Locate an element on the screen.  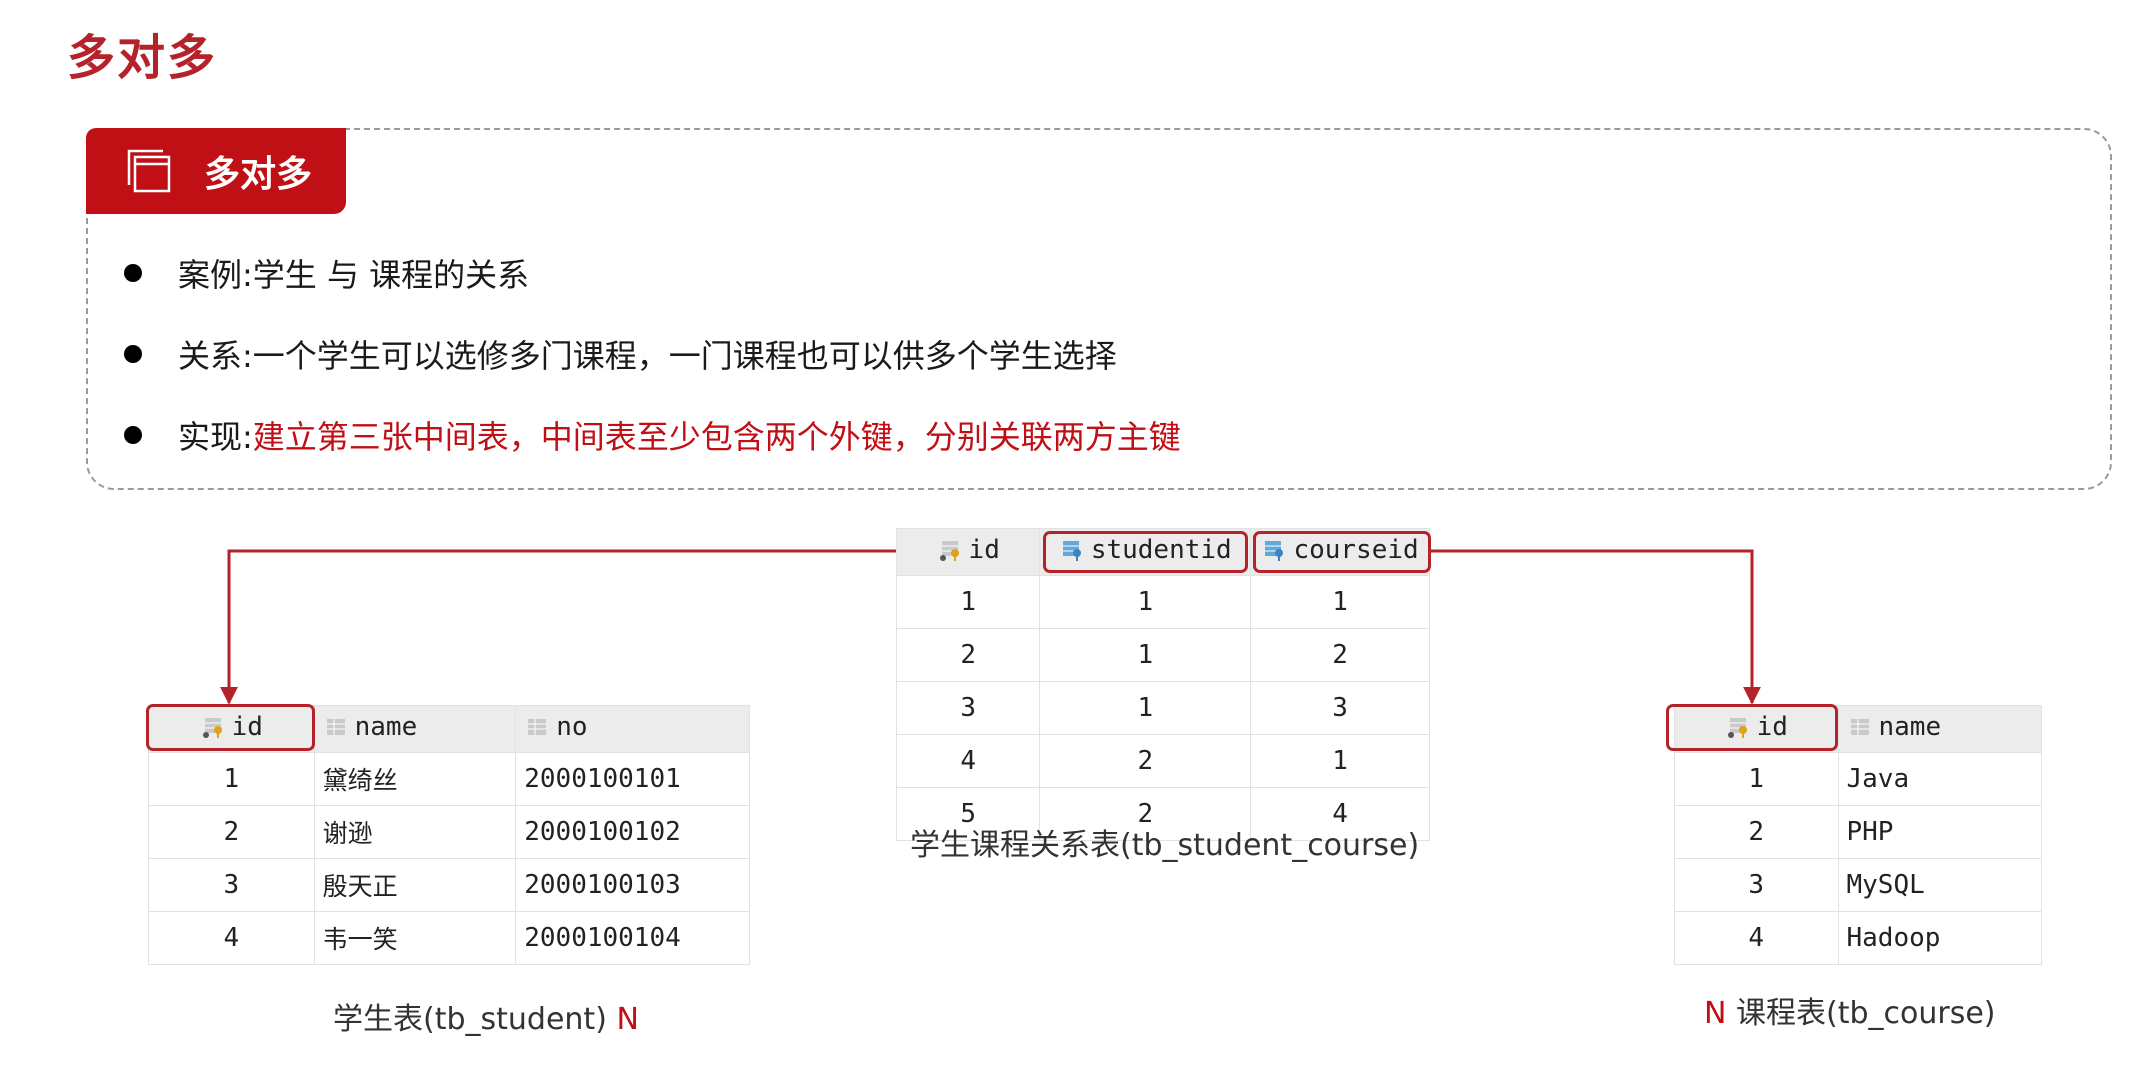
table-cell: PHP is located at coordinates (1939, 832).